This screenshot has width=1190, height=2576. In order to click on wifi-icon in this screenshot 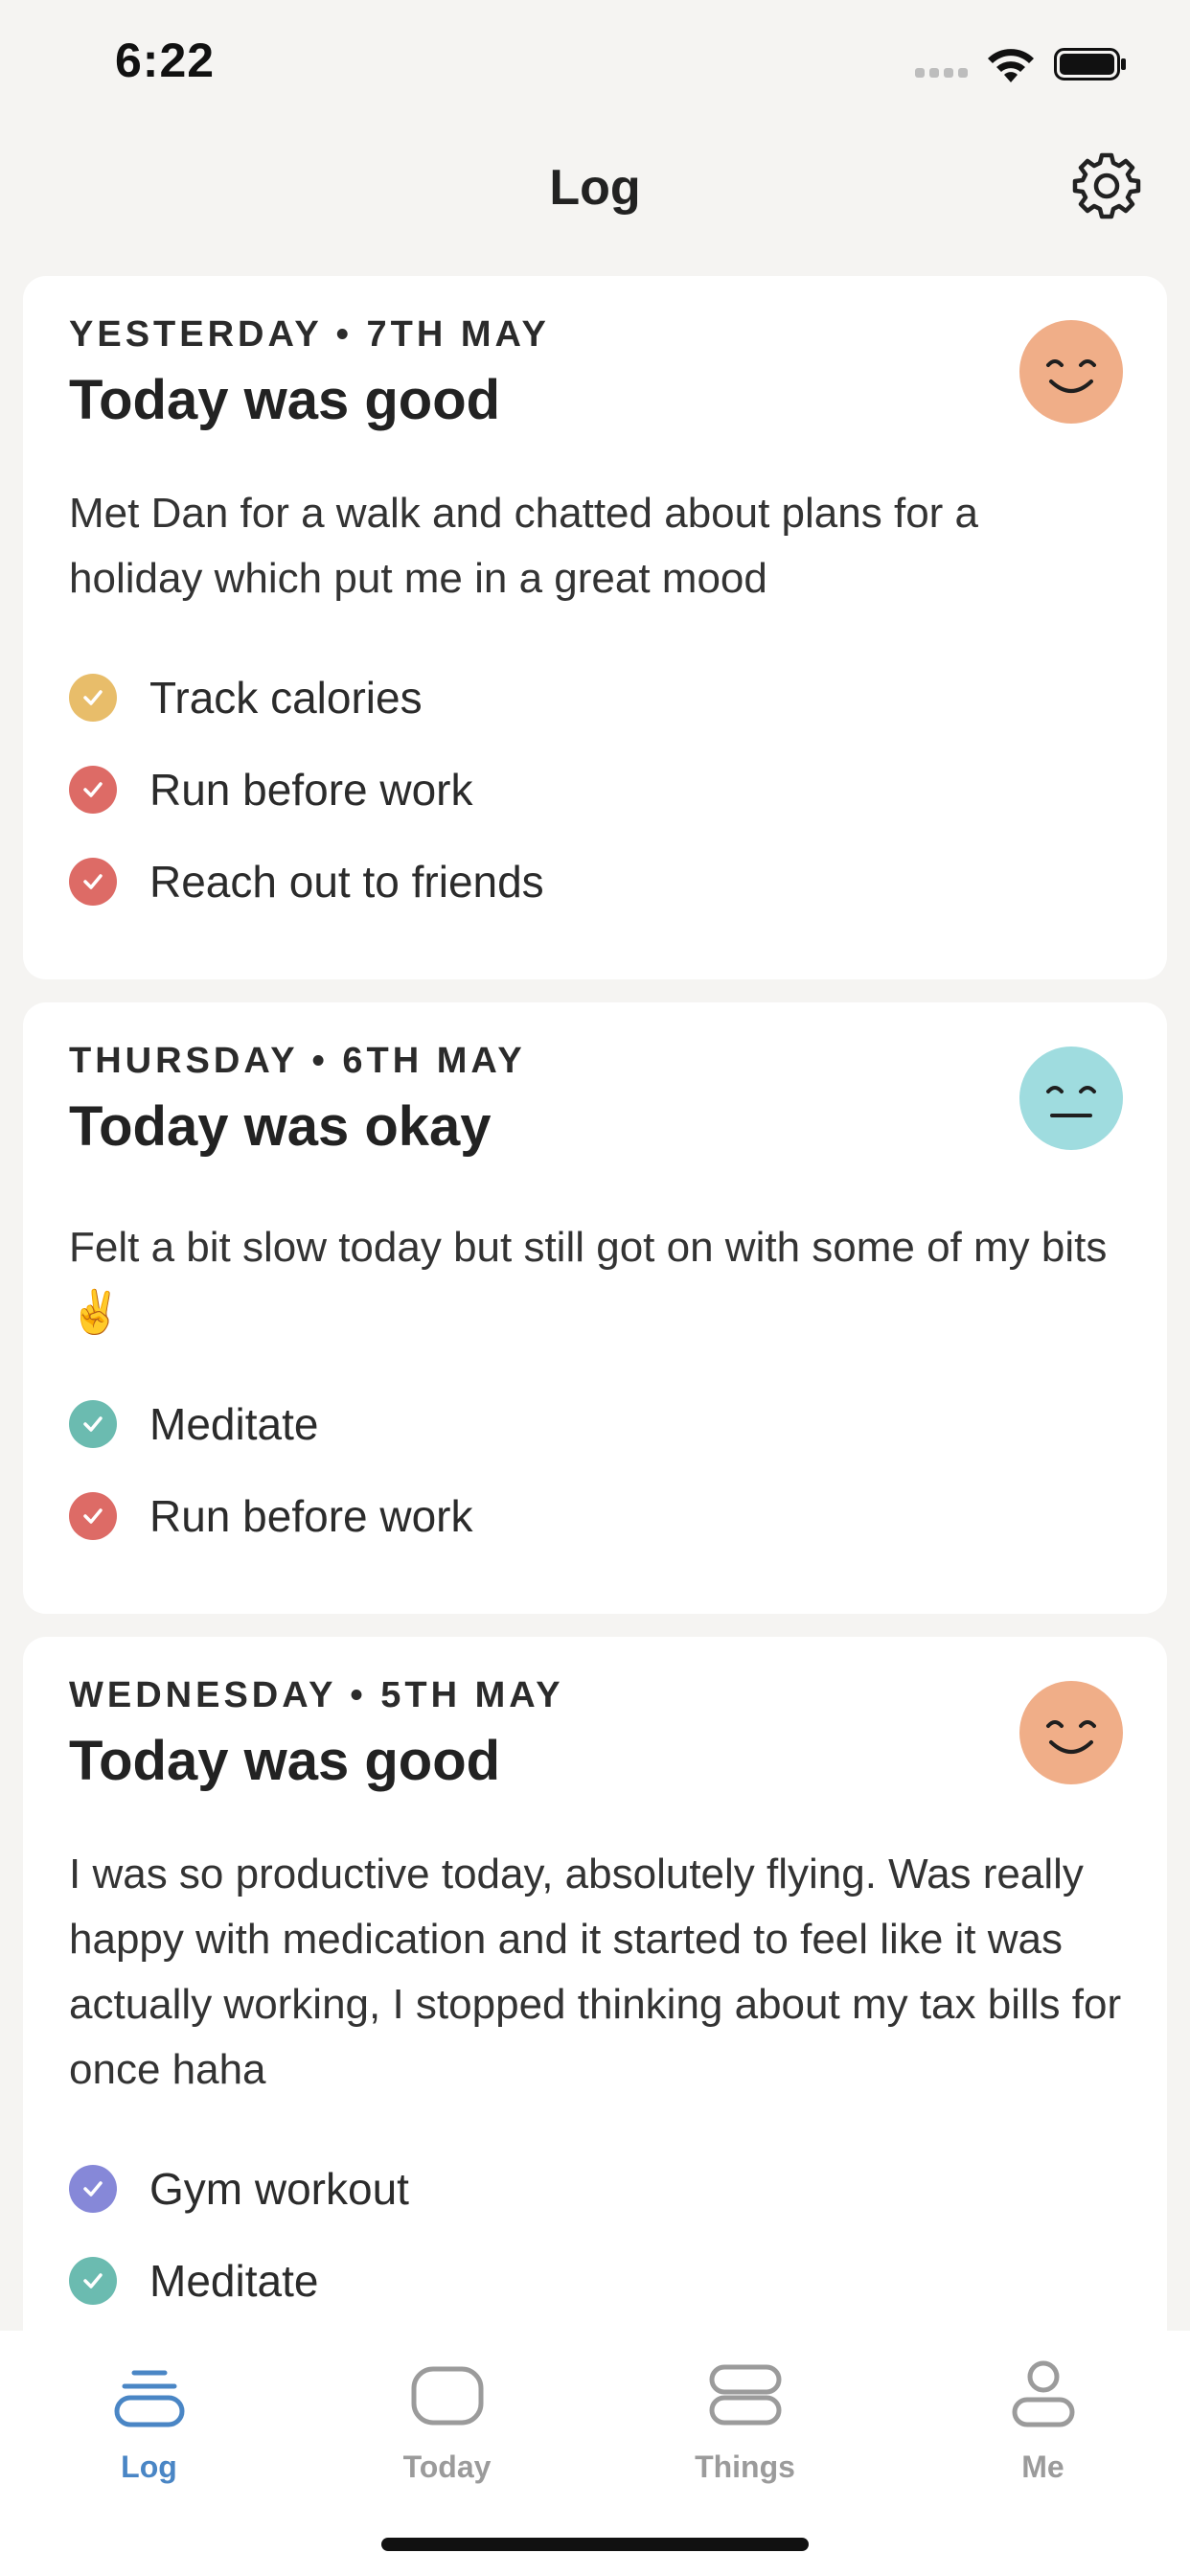, I will do `click(1011, 65)`.